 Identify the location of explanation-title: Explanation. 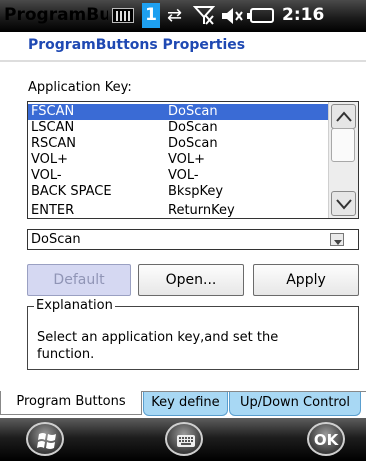
(74, 305).